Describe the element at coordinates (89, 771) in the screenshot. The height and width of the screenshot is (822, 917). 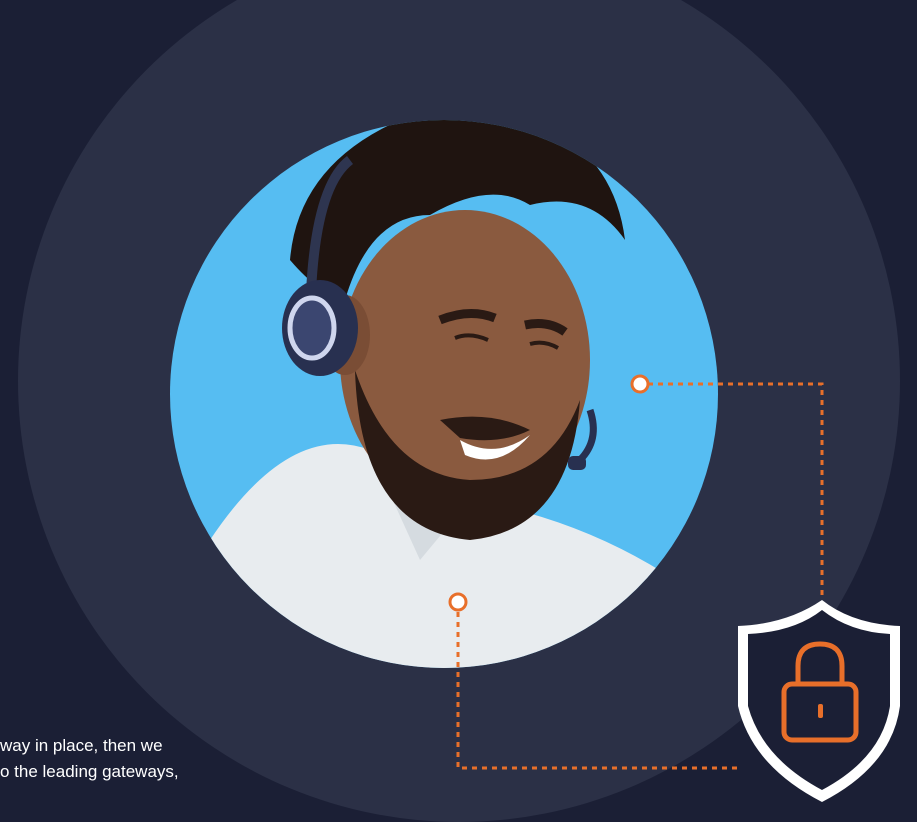
I see `body-text-line-2: o the leading gateways,` at that location.